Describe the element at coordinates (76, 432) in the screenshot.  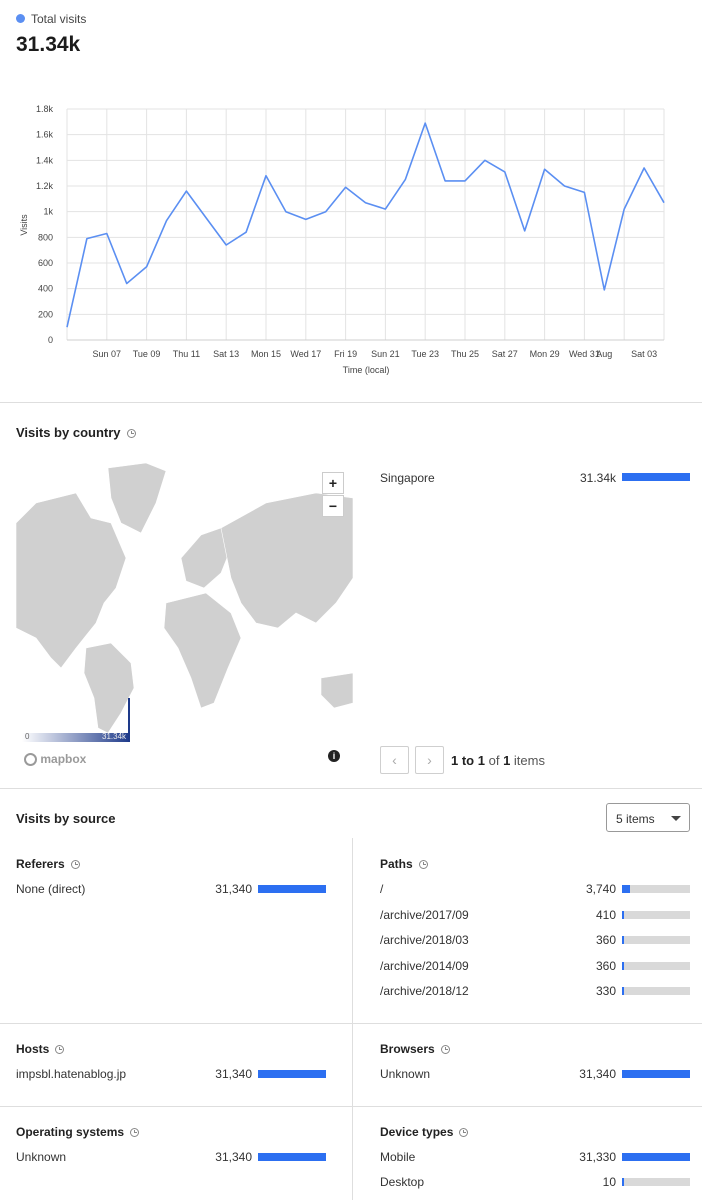
I see `country-section-title: Visits by country` at that location.